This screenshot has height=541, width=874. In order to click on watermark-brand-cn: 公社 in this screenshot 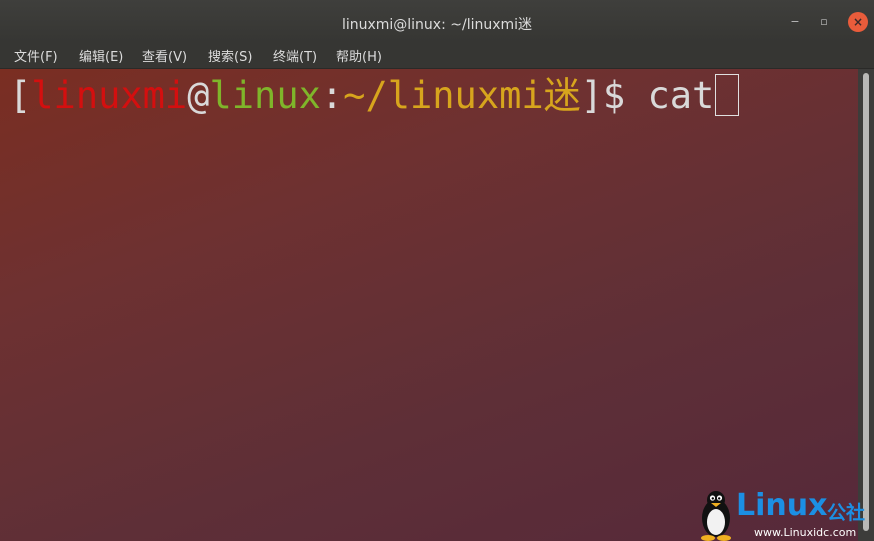, I will do `click(846, 513)`.